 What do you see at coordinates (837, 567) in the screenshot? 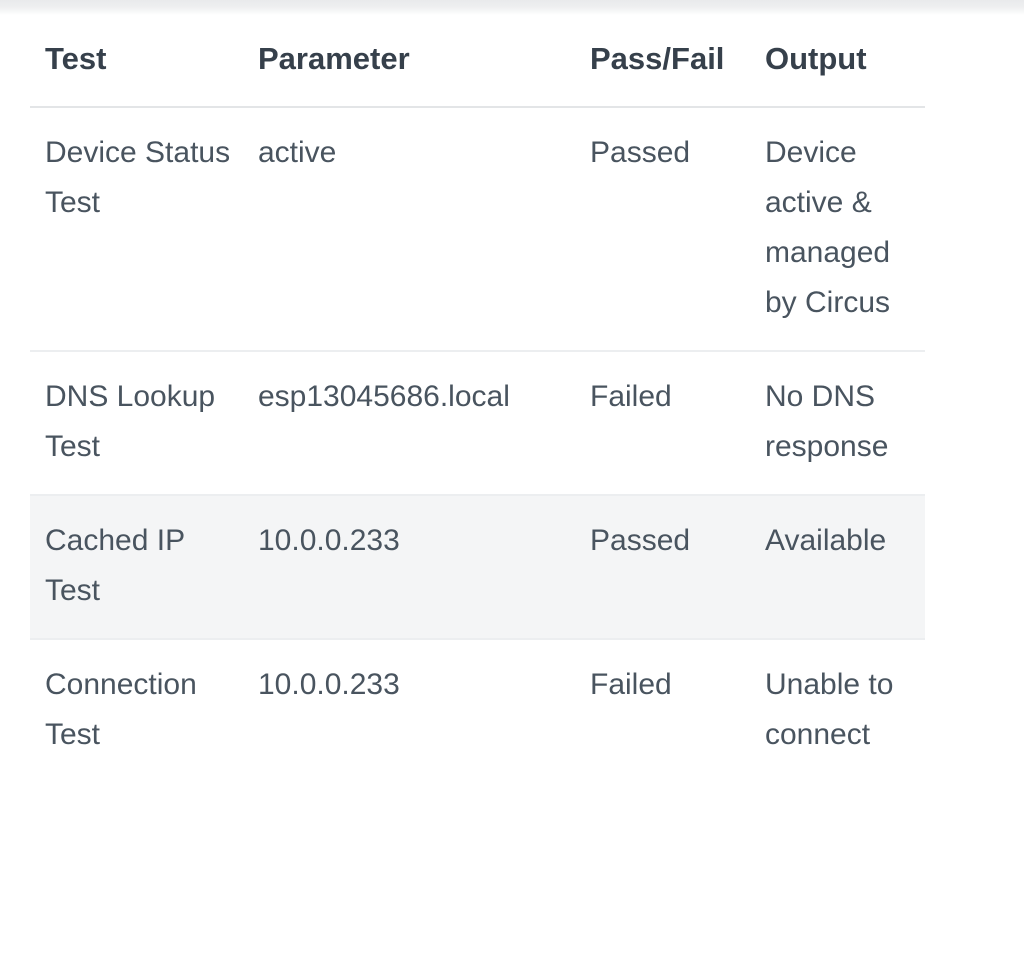
I see `cell-output: Available` at bounding box center [837, 567].